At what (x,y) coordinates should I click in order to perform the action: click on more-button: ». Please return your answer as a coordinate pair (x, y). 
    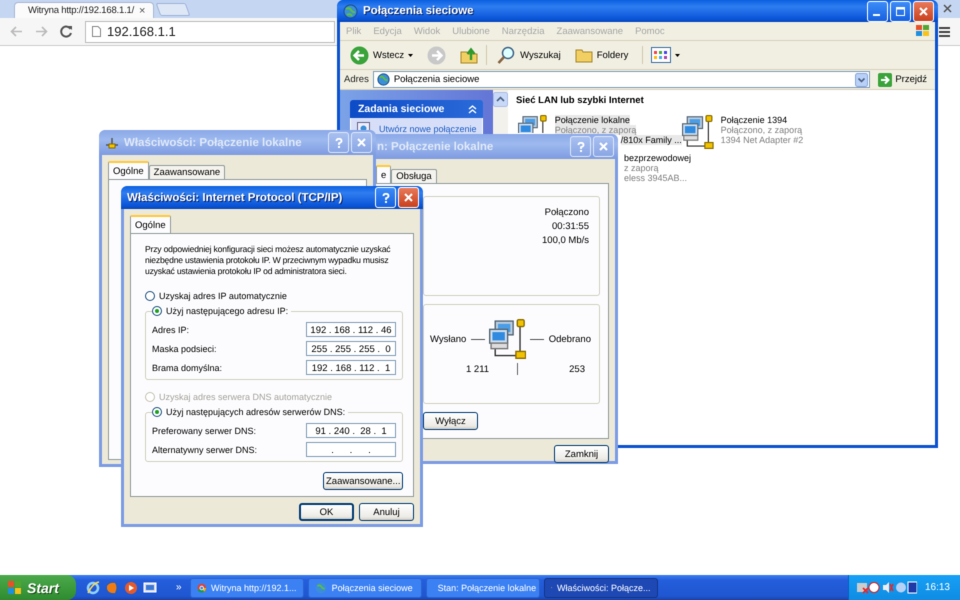
    Looking at the image, I should click on (179, 587).